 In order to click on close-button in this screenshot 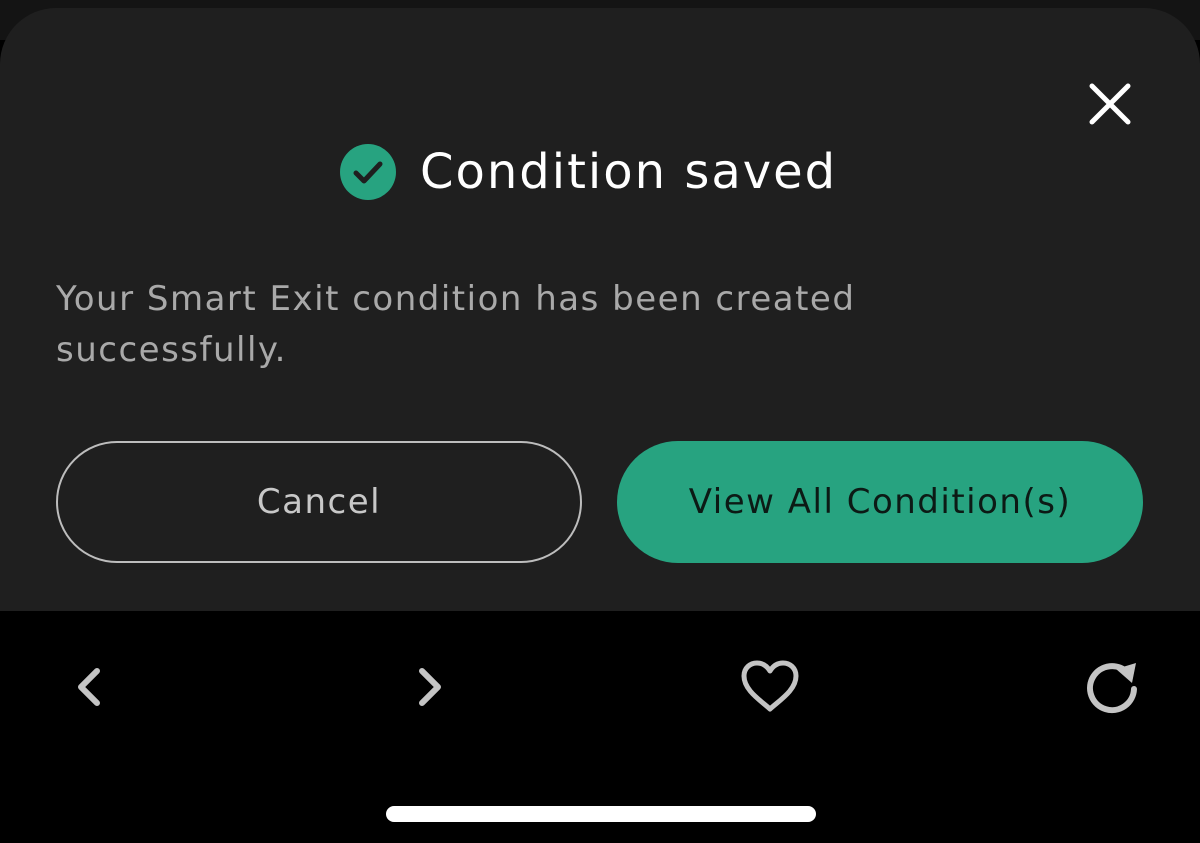, I will do `click(1110, 104)`.